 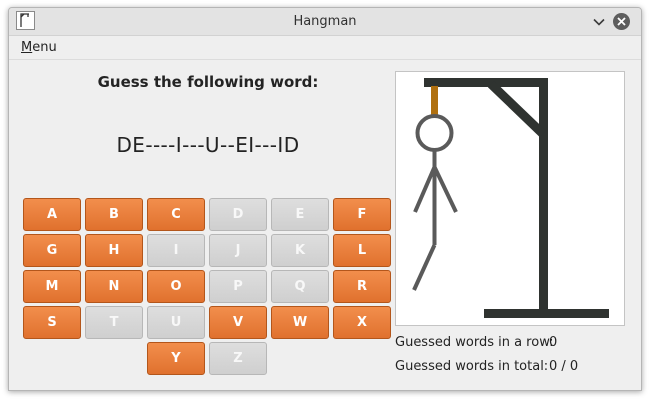 I want to click on letter-button-l: L, so click(x=362, y=250).